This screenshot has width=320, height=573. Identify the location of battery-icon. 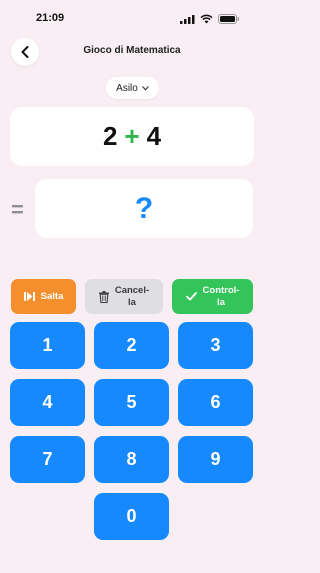
(229, 19).